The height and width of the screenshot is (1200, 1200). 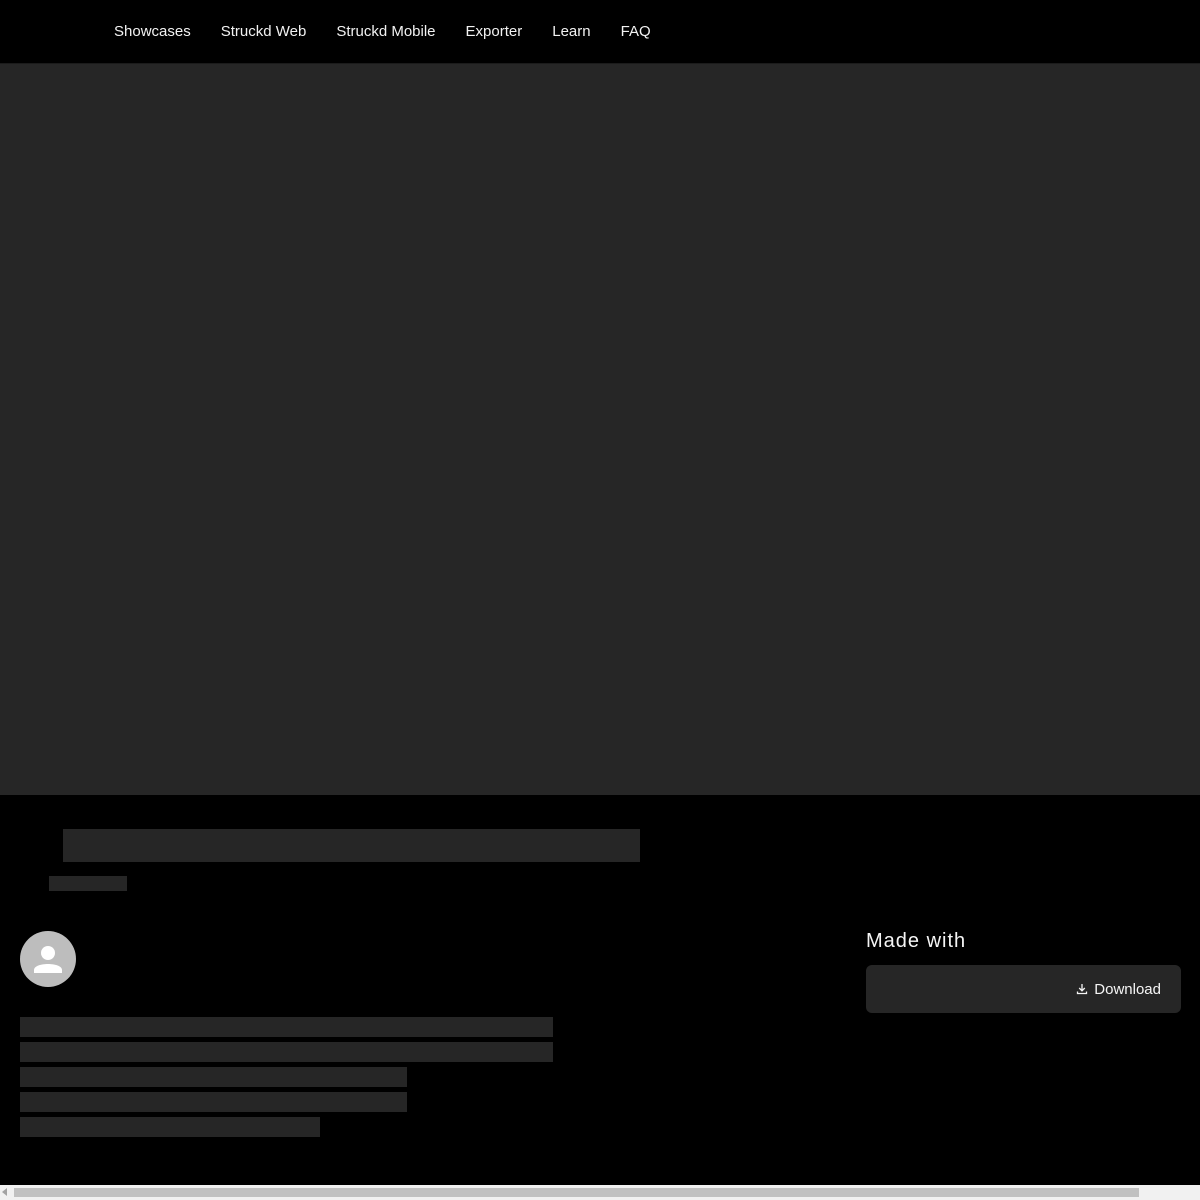 I want to click on made-with-label: Made with, so click(x=916, y=941).